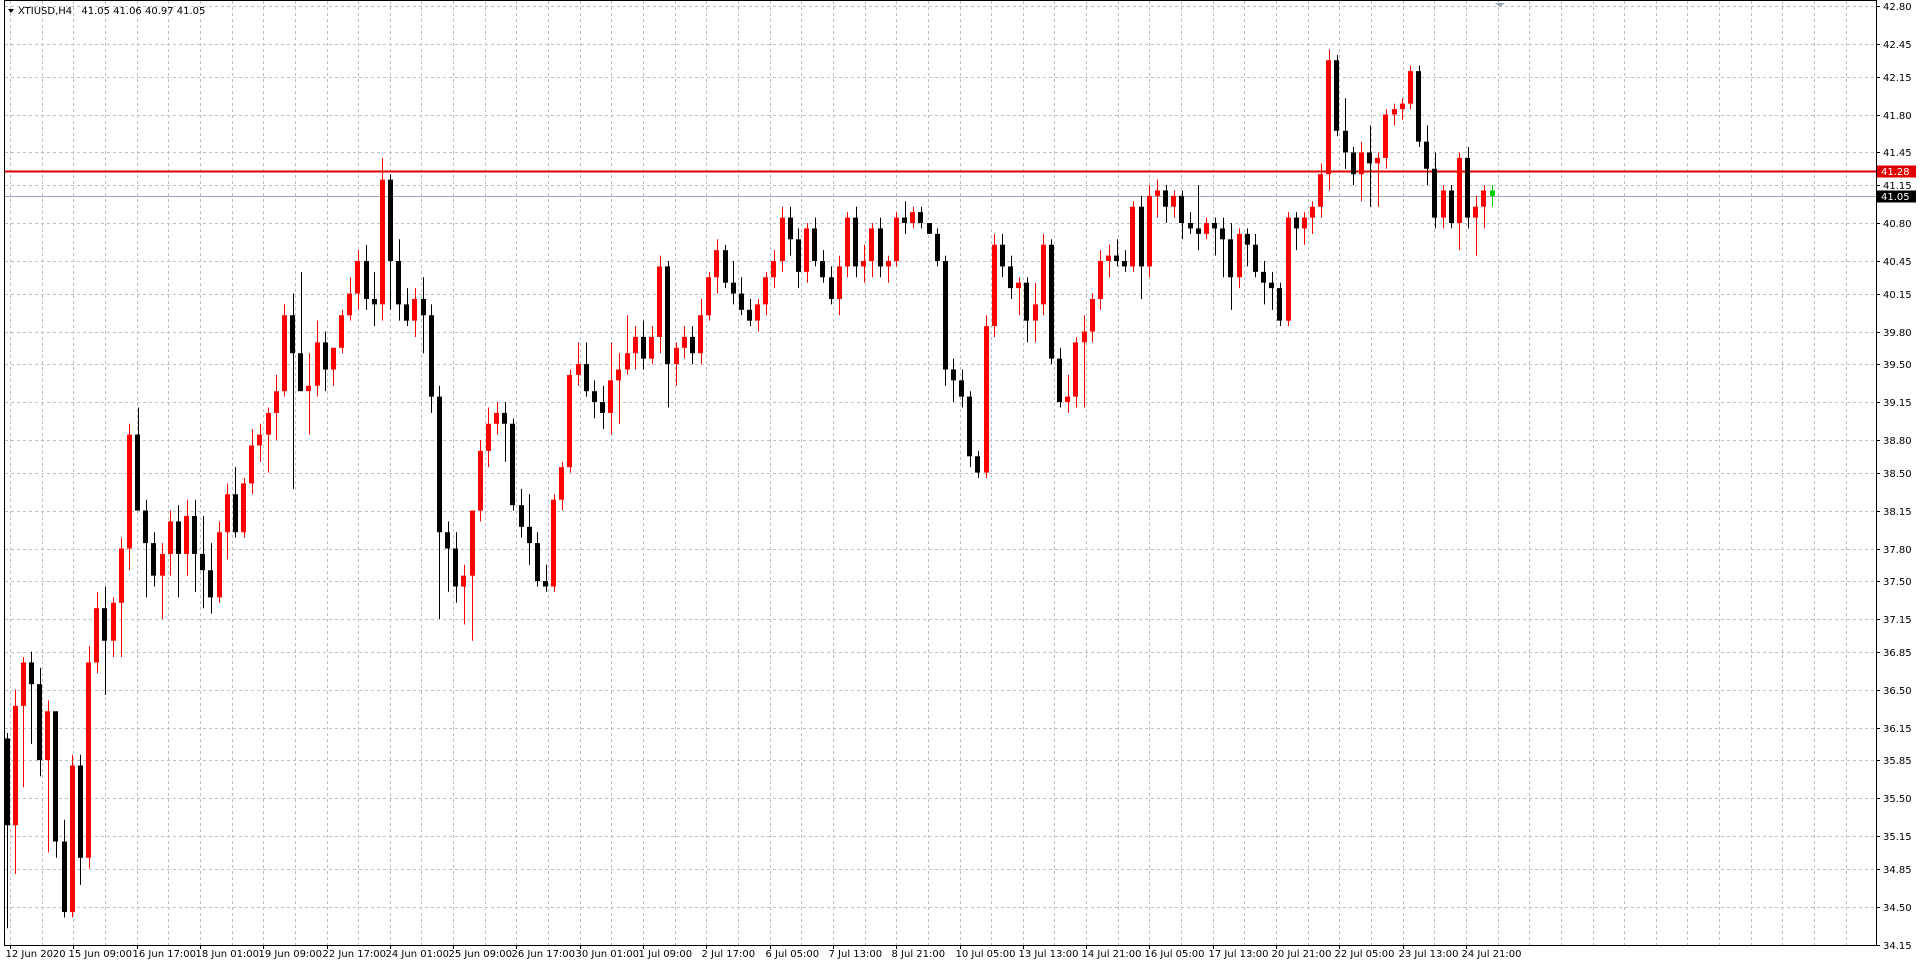 The height and width of the screenshot is (968, 1920). What do you see at coordinates (1897, 153) in the screenshot?
I see `y-tick-label: 41.45` at bounding box center [1897, 153].